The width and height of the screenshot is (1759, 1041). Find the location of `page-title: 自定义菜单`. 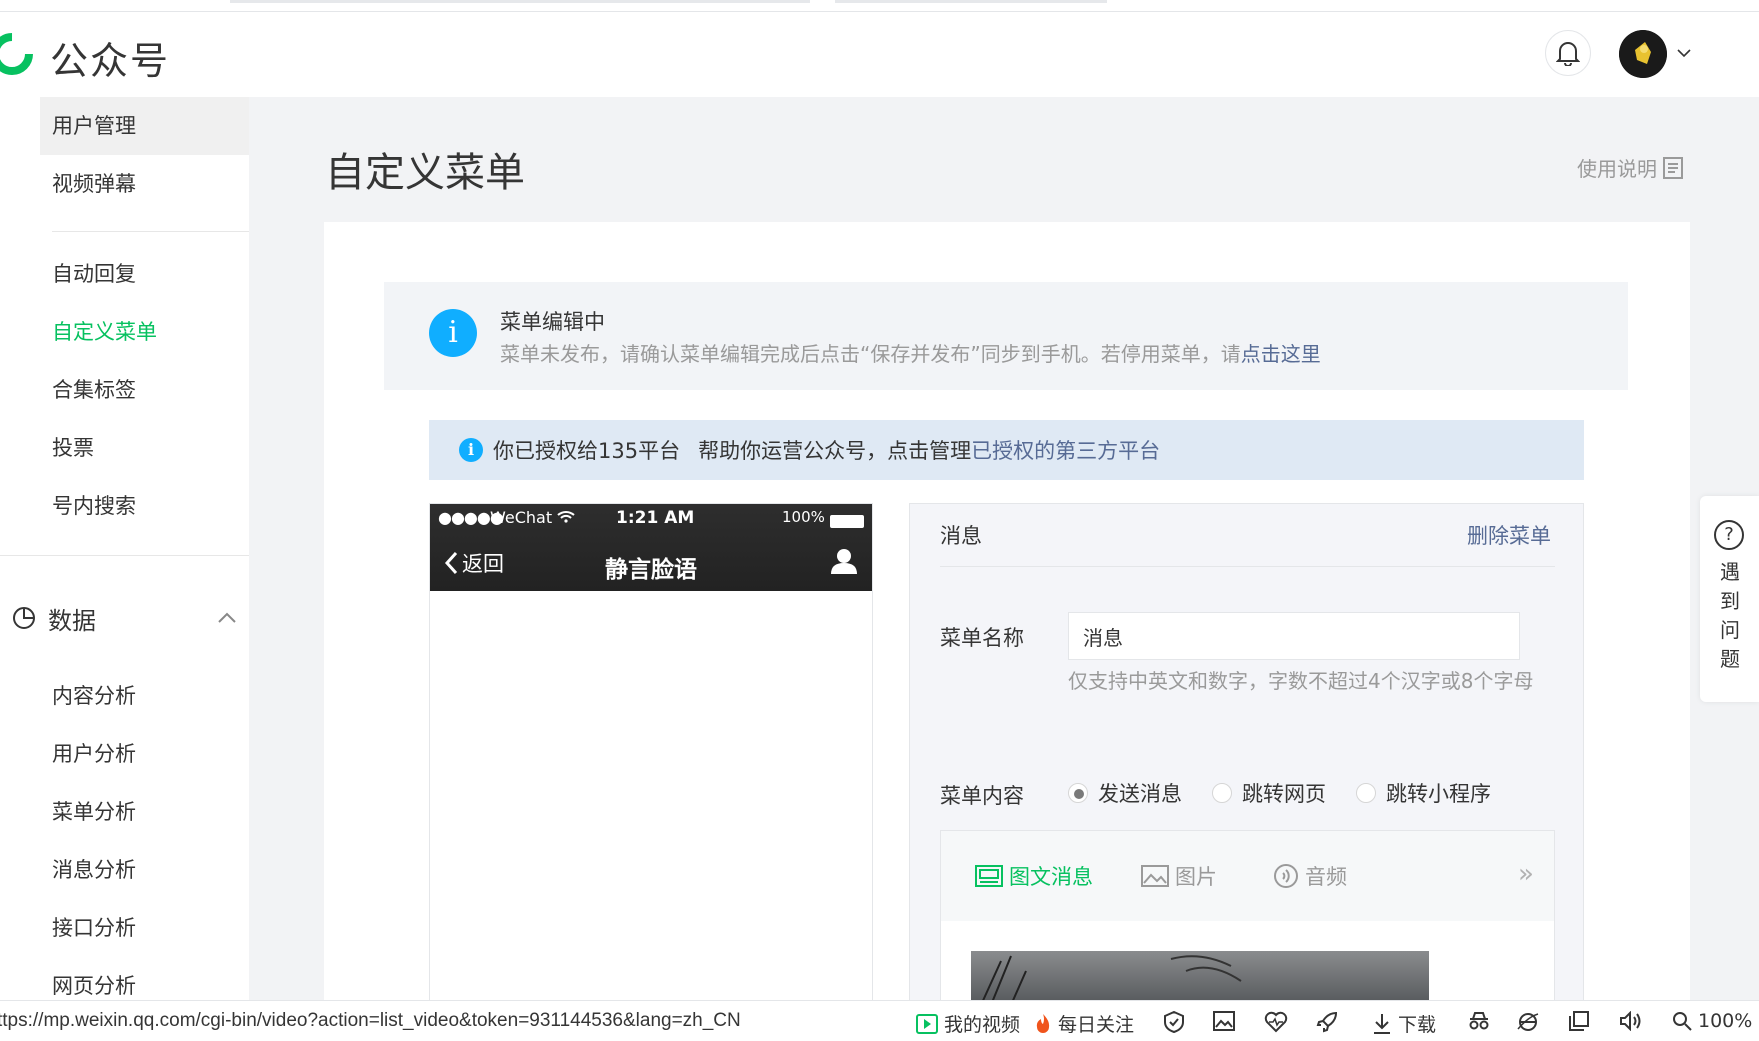

page-title: 自定义菜单 is located at coordinates (425, 173).